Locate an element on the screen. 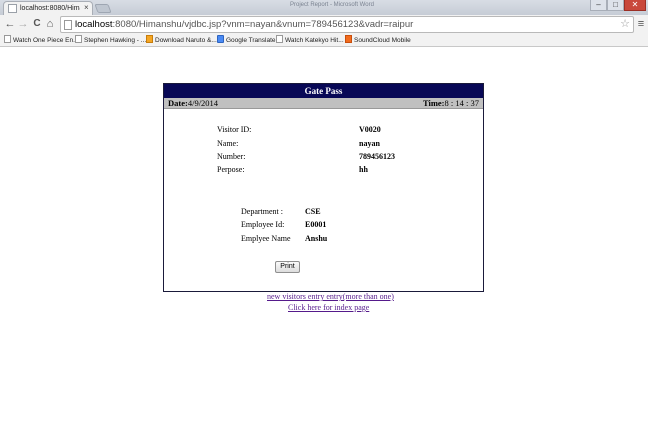 The width and height of the screenshot is (648, 426). name-label: Name: is located at coordinates (228, 143).